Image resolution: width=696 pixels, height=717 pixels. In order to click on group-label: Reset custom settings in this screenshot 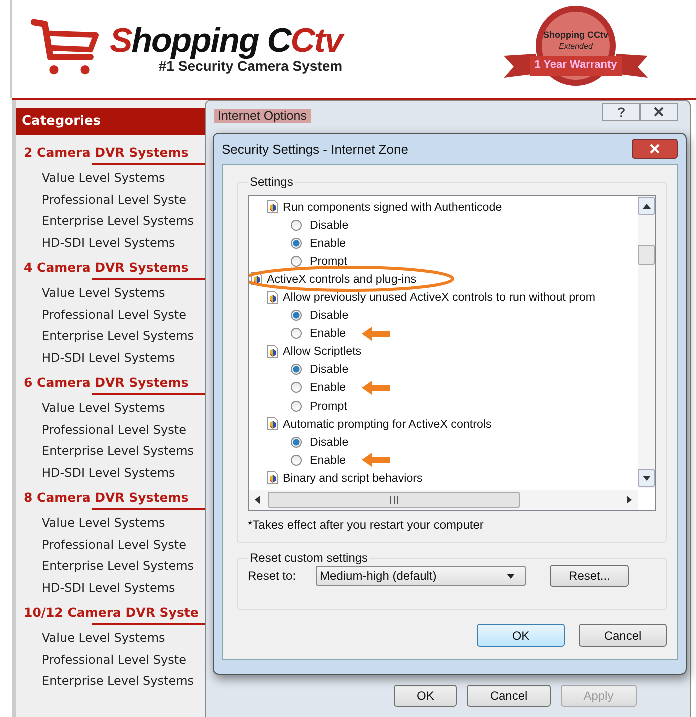, I will do `click(309, 558)`.